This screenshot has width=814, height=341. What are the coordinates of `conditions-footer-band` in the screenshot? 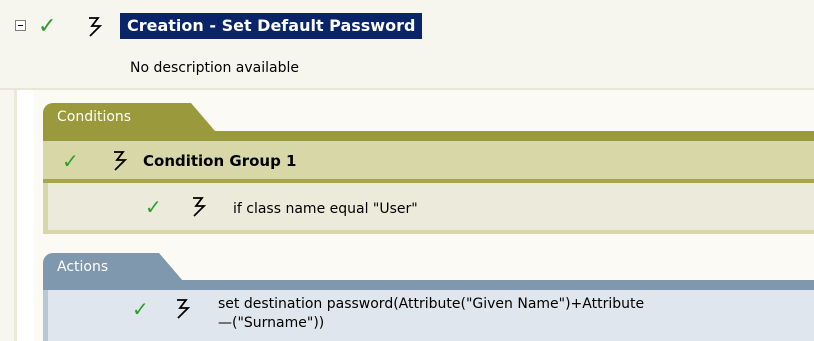 It's located at (428, 232).